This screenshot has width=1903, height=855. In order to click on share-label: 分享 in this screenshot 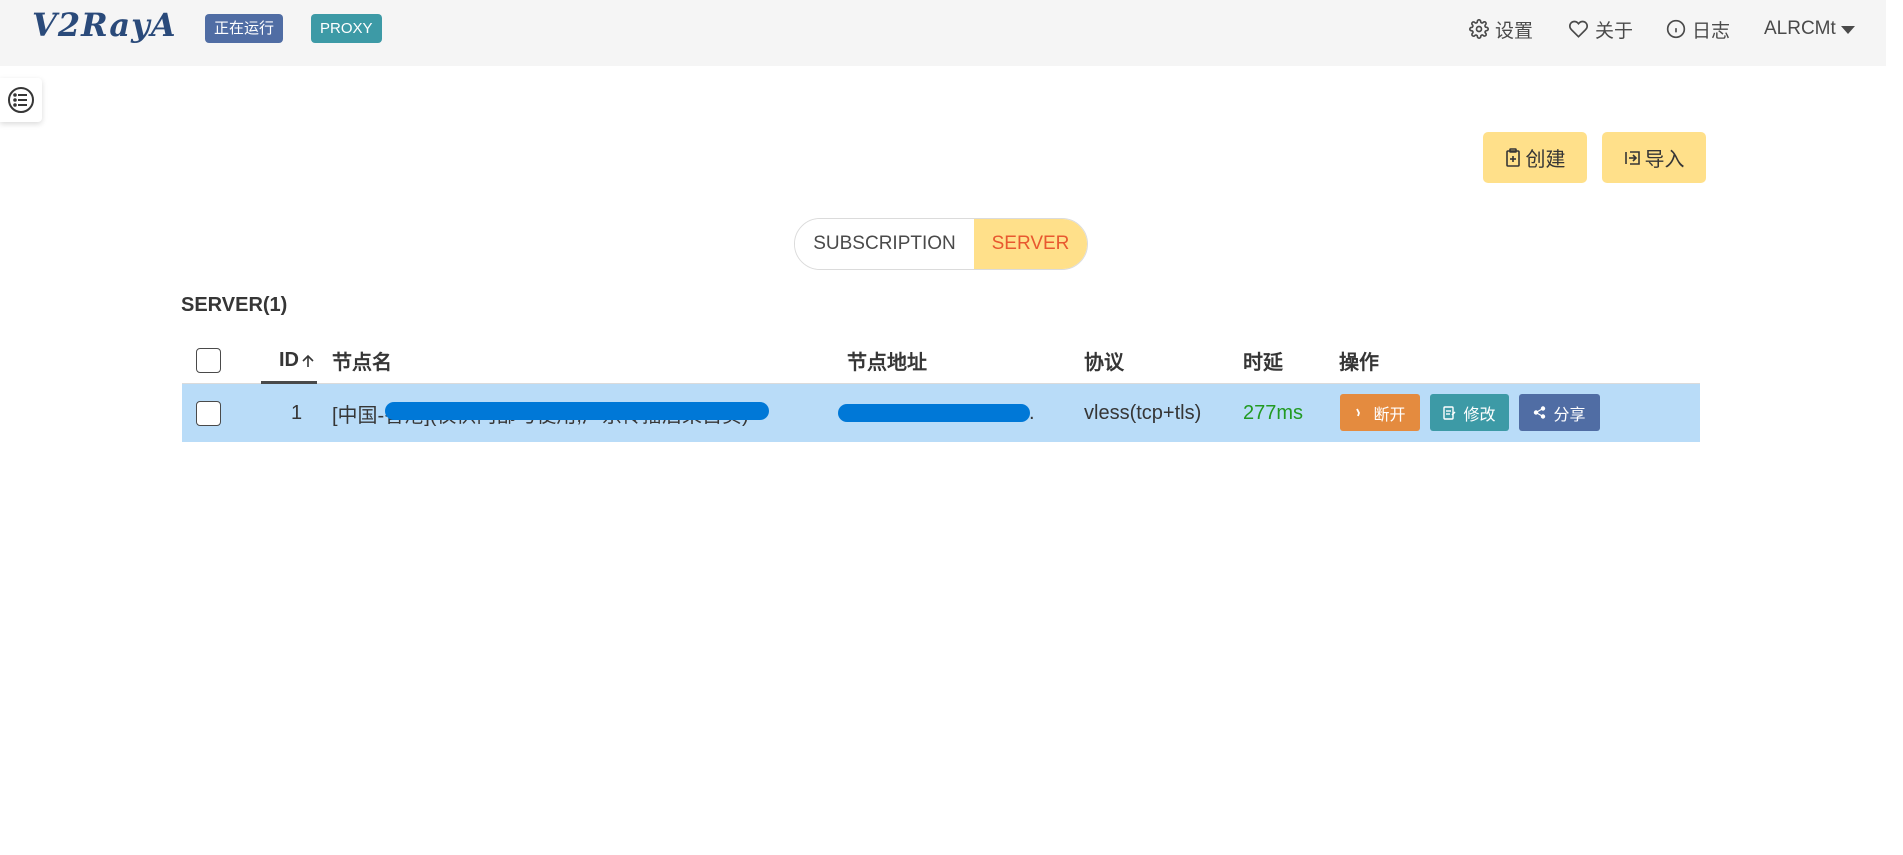, I will do `click(1569, 415)`.